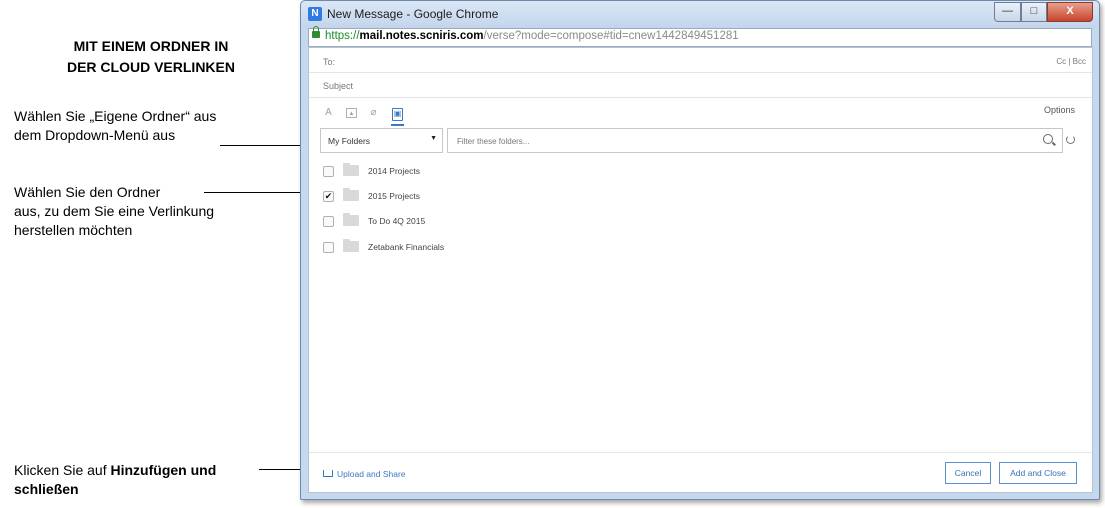  What do you see at coordinates (968, 473) in the screenshot?
I see `cancel-button: Cancel` at bounding box center [968, 473].